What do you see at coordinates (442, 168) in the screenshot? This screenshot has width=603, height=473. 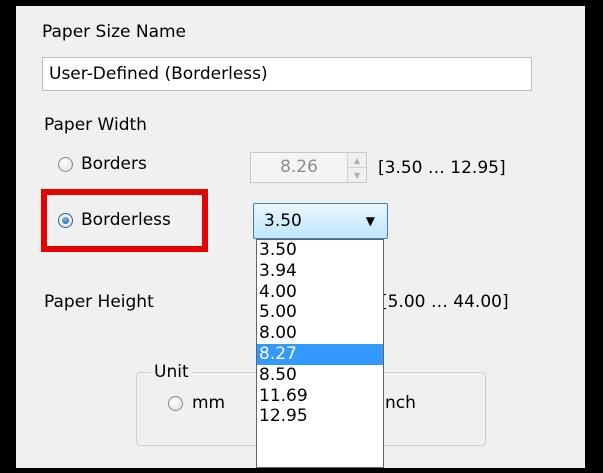 I see `paper-width-range: [3.50 … 12.95]` at bounding box center [442, 168].